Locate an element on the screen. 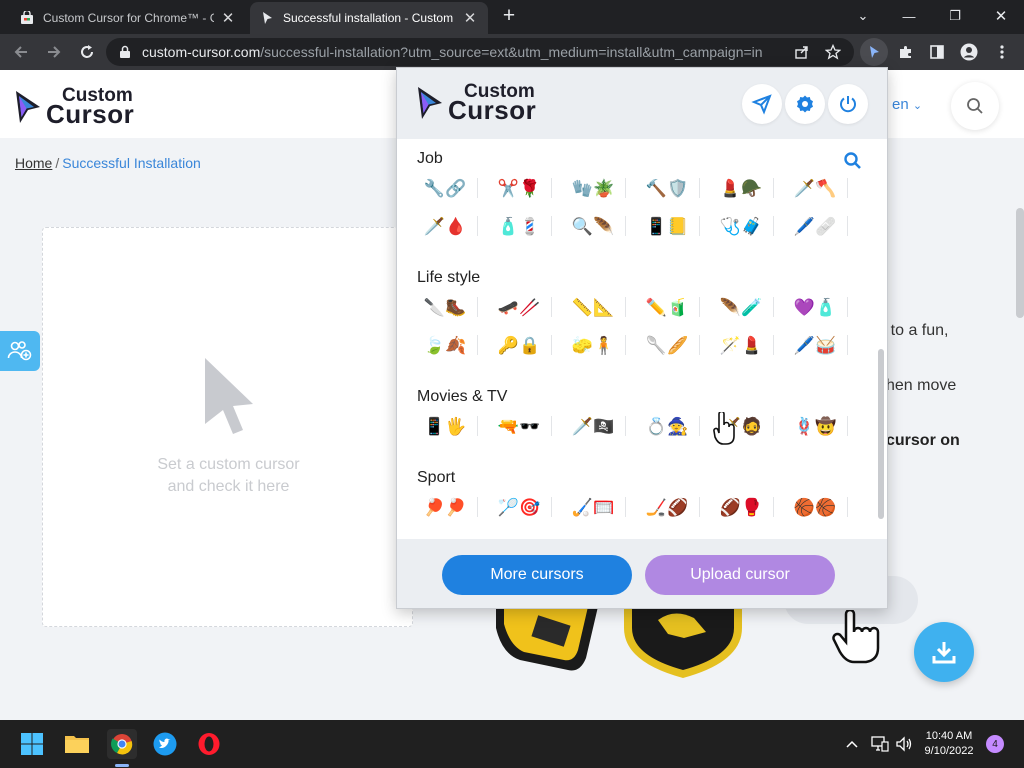  cursor-item: 🔨🛡️ is located at coordinates (667, 188).